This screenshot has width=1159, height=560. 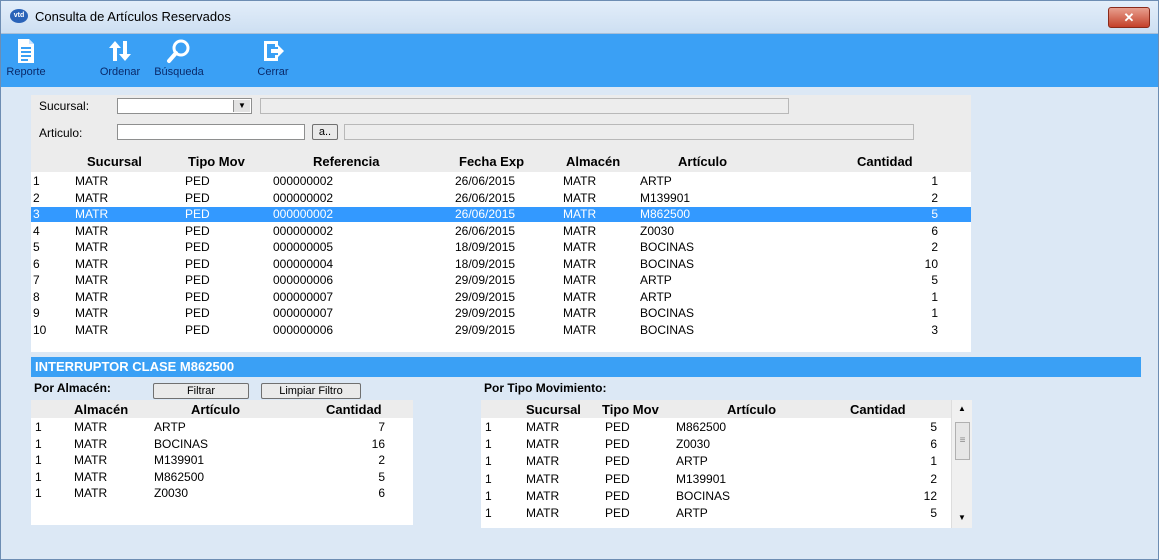 What do you see at coordinates (491, 161) in the screenshot?
I see `col-fecha-exp: Fecha Exp` at bounding box center [491, 161].